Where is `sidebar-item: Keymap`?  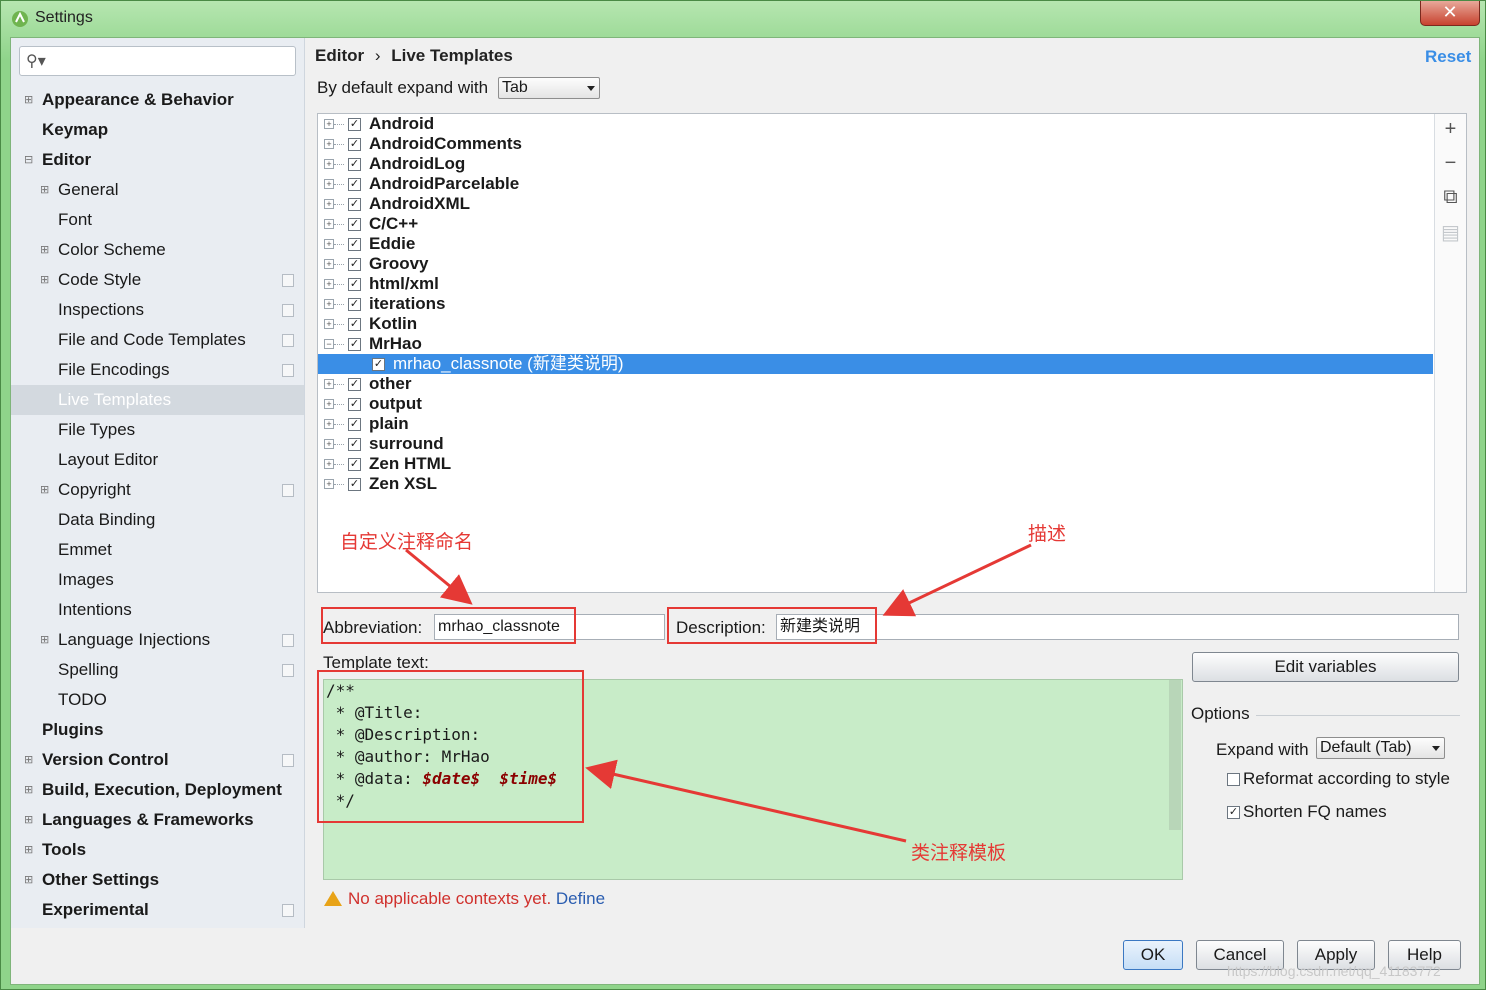
sidebar-item: Keymap is located at coordinates (157, 130).